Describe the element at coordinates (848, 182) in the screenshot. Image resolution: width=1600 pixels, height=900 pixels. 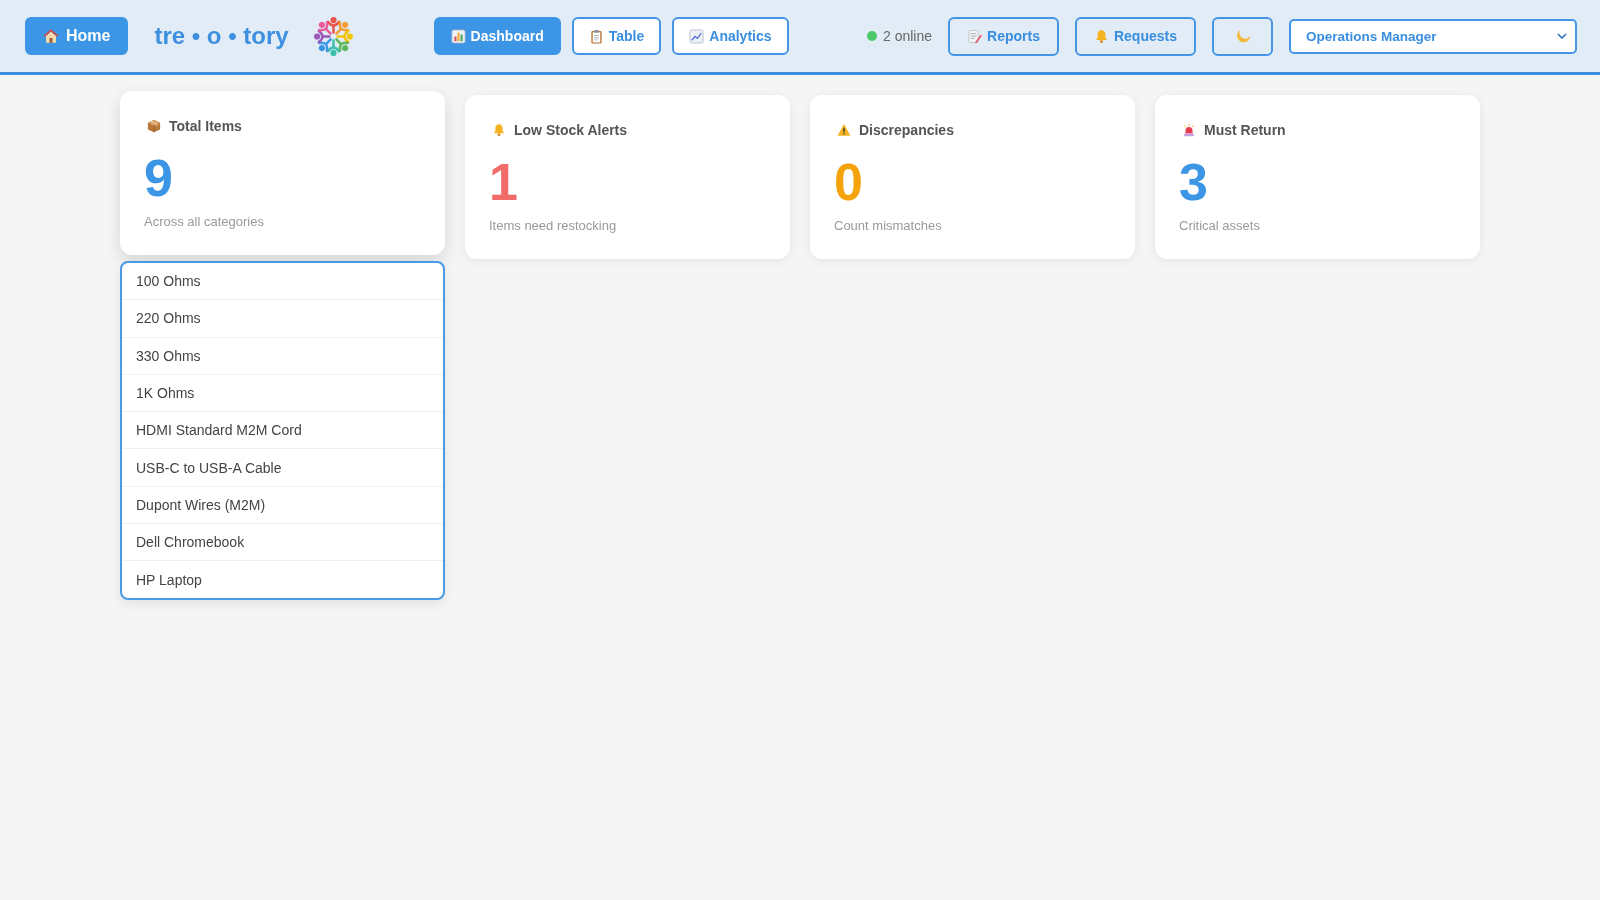
I see `stat-value: 0` at that location.